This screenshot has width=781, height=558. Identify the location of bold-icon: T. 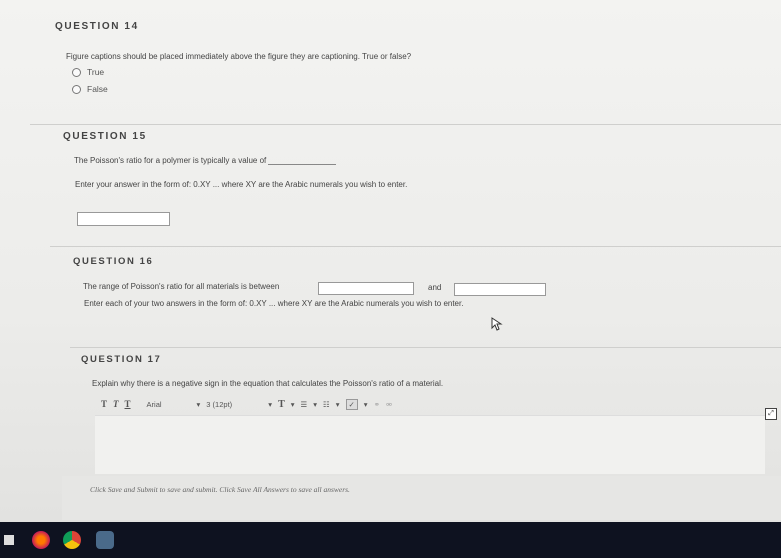
(104, 404).